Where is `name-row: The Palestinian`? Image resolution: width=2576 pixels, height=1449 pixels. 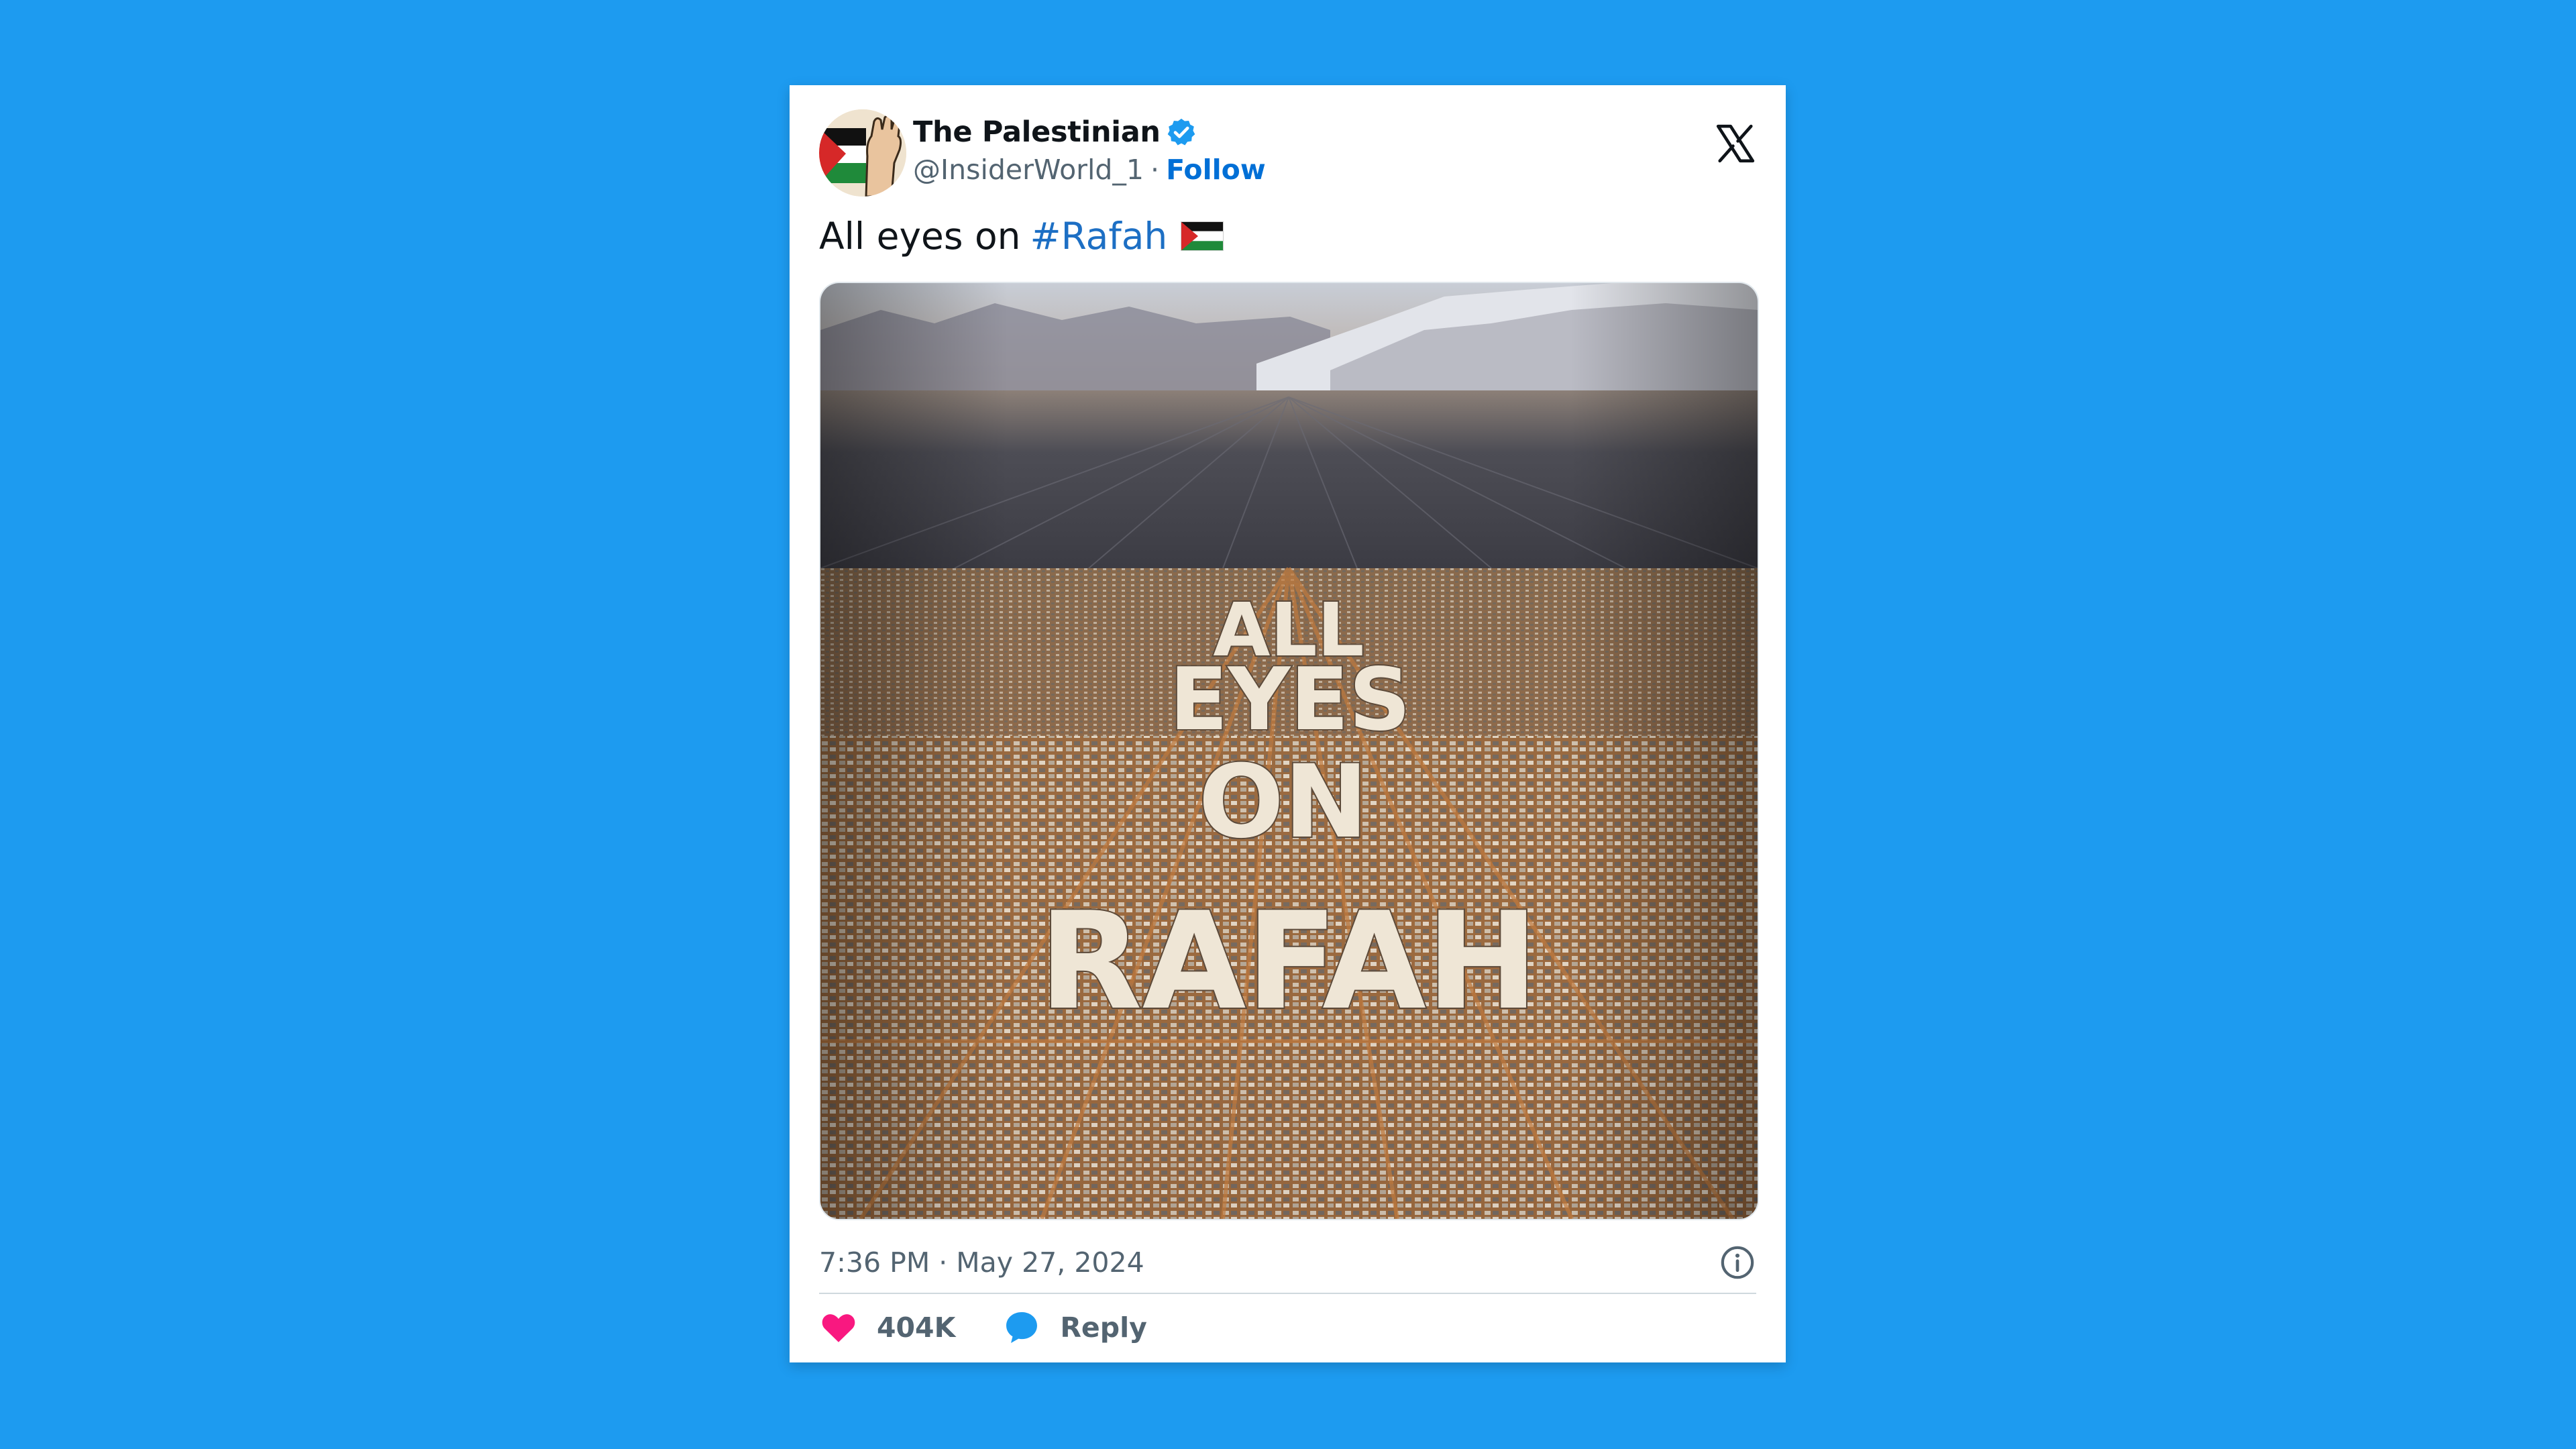
name-row: The Palestinian is located at coordinates (1089, 132).